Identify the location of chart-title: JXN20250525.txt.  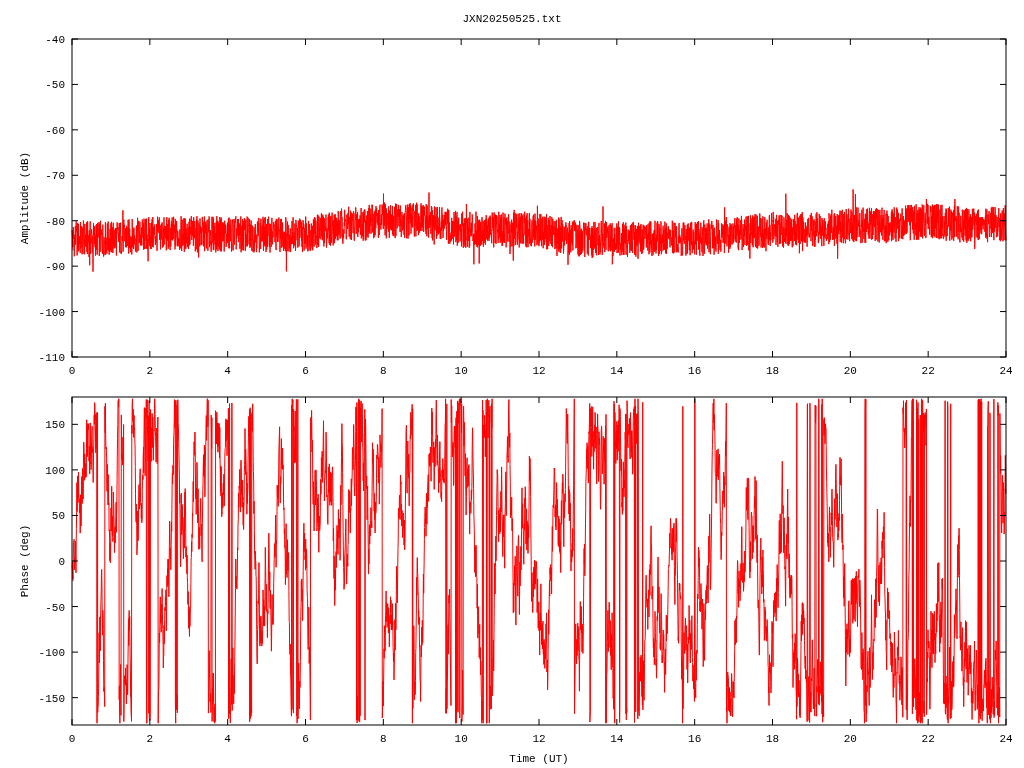
(512, 19).